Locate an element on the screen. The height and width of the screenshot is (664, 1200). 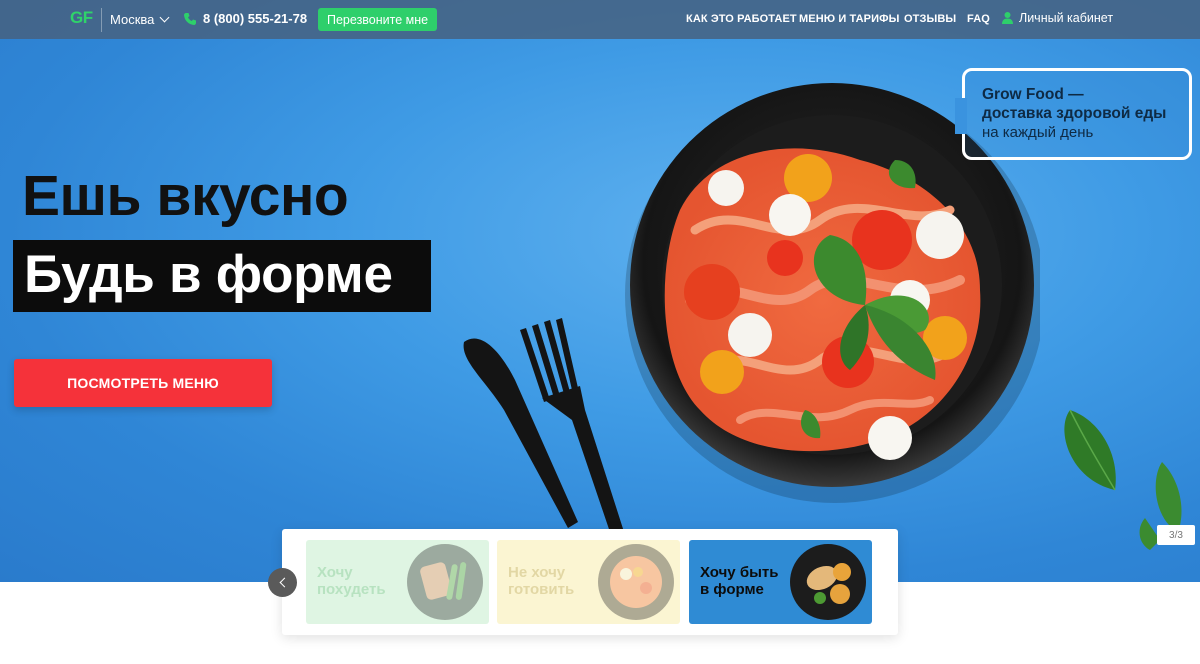
slide-counter: 3/3 is located at coordinates (1176, 535).